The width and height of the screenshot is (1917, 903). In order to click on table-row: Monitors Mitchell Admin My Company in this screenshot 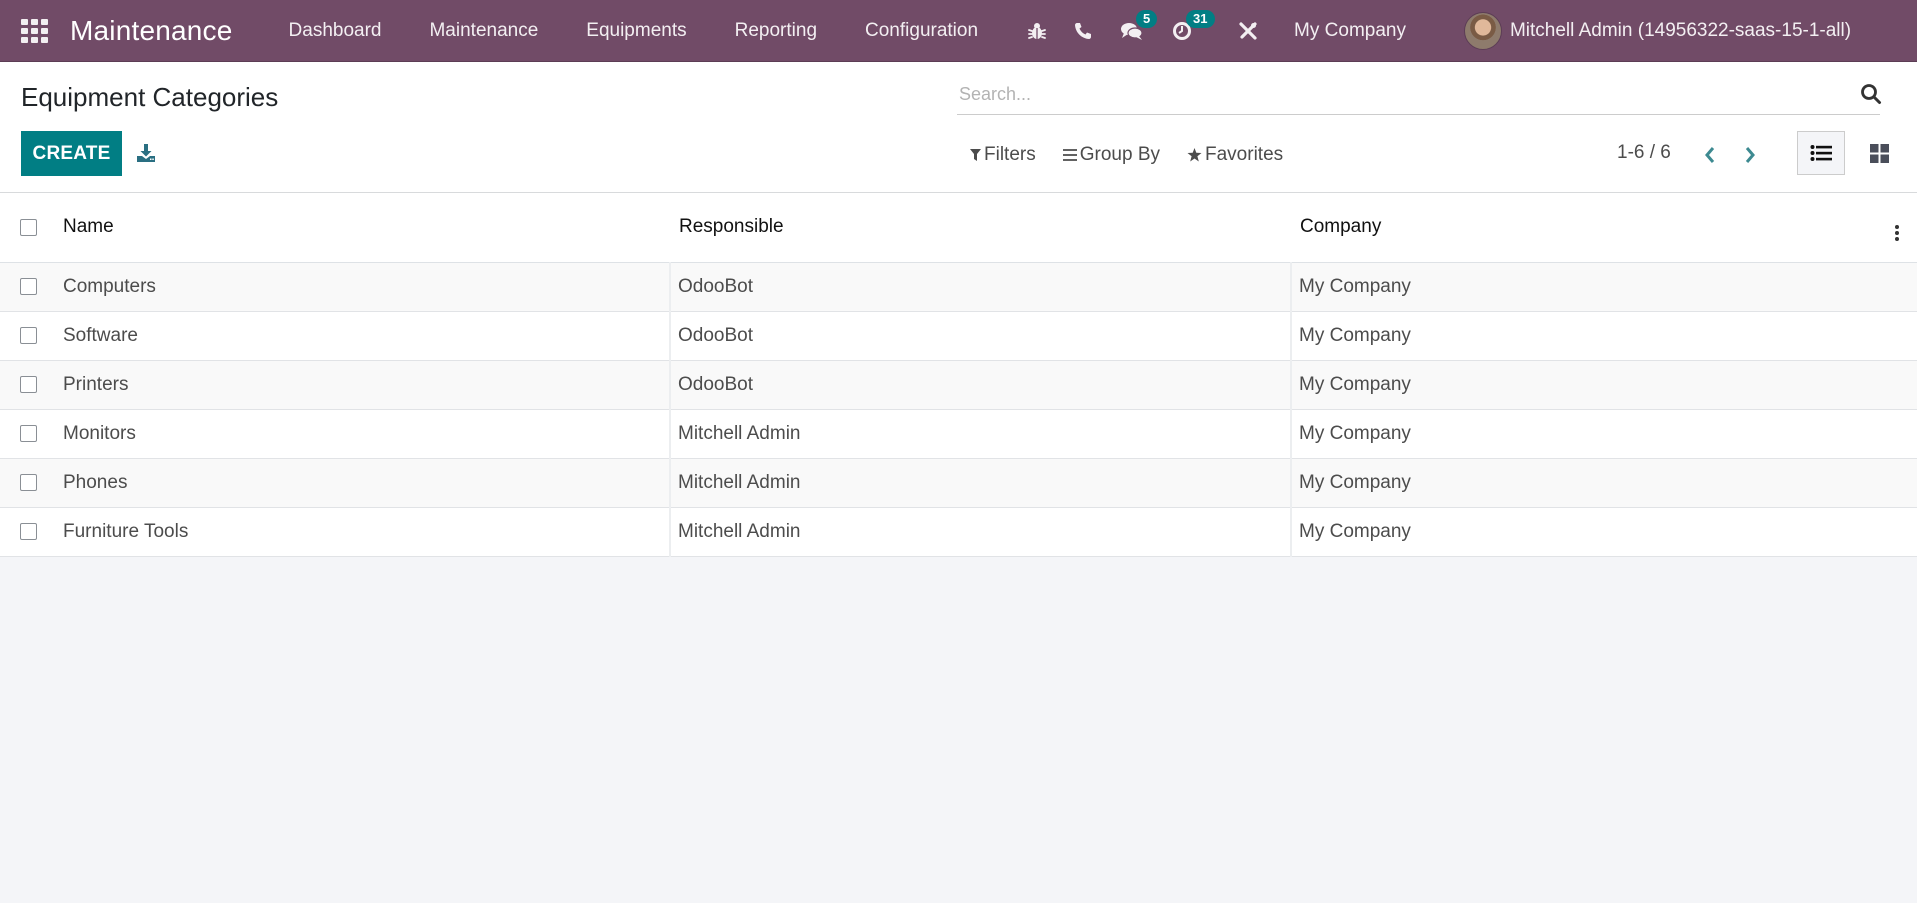, I will do `click(958, 433)`.